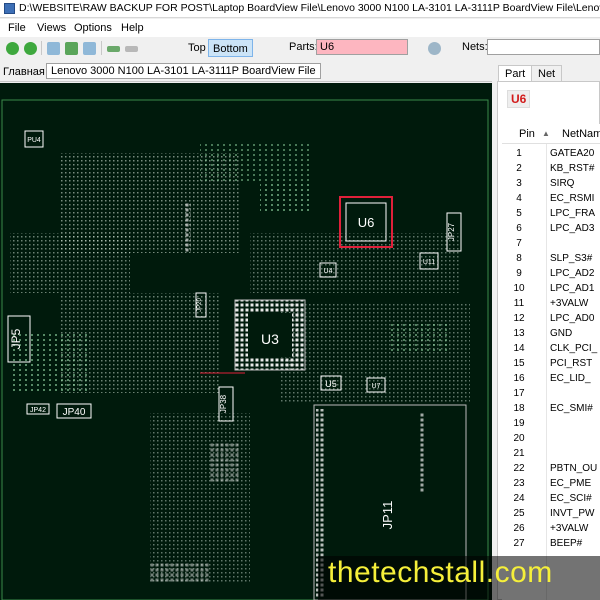  What do you see at coordinates (376, 386) in the screenshot?
I see `u7-label: U7` at bounding box center [376, 386].